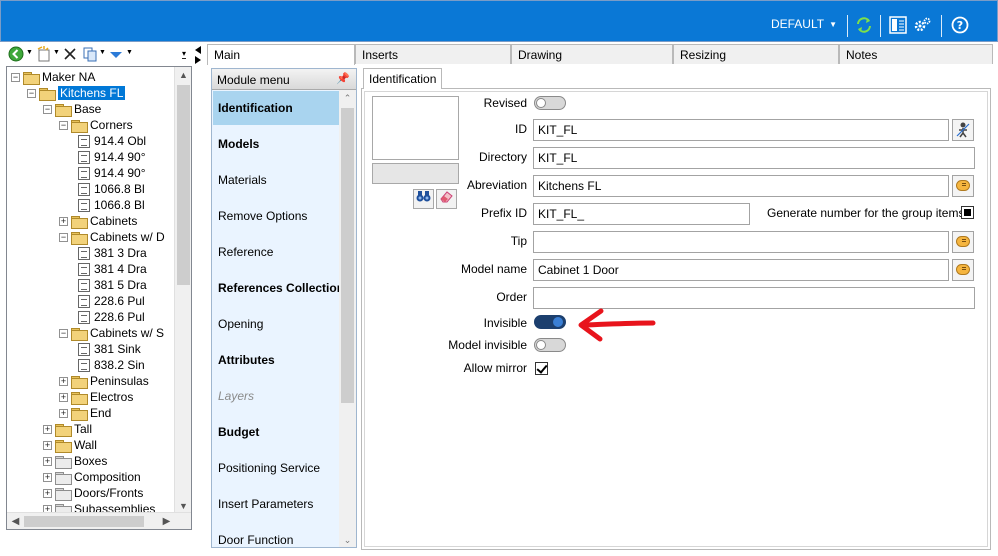 This screenshot has height=556, width=998. What do you see at coordinates (15, 521) in the screenshot?
I see `scroll-left-icon: ◀` at bounding box center [15, 521].